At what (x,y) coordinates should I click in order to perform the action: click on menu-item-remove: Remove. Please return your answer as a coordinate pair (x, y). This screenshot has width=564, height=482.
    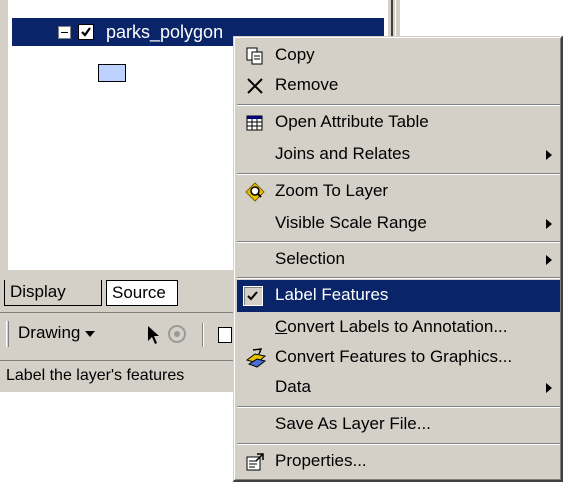
    Looking at the image, I should click on (398, 86).